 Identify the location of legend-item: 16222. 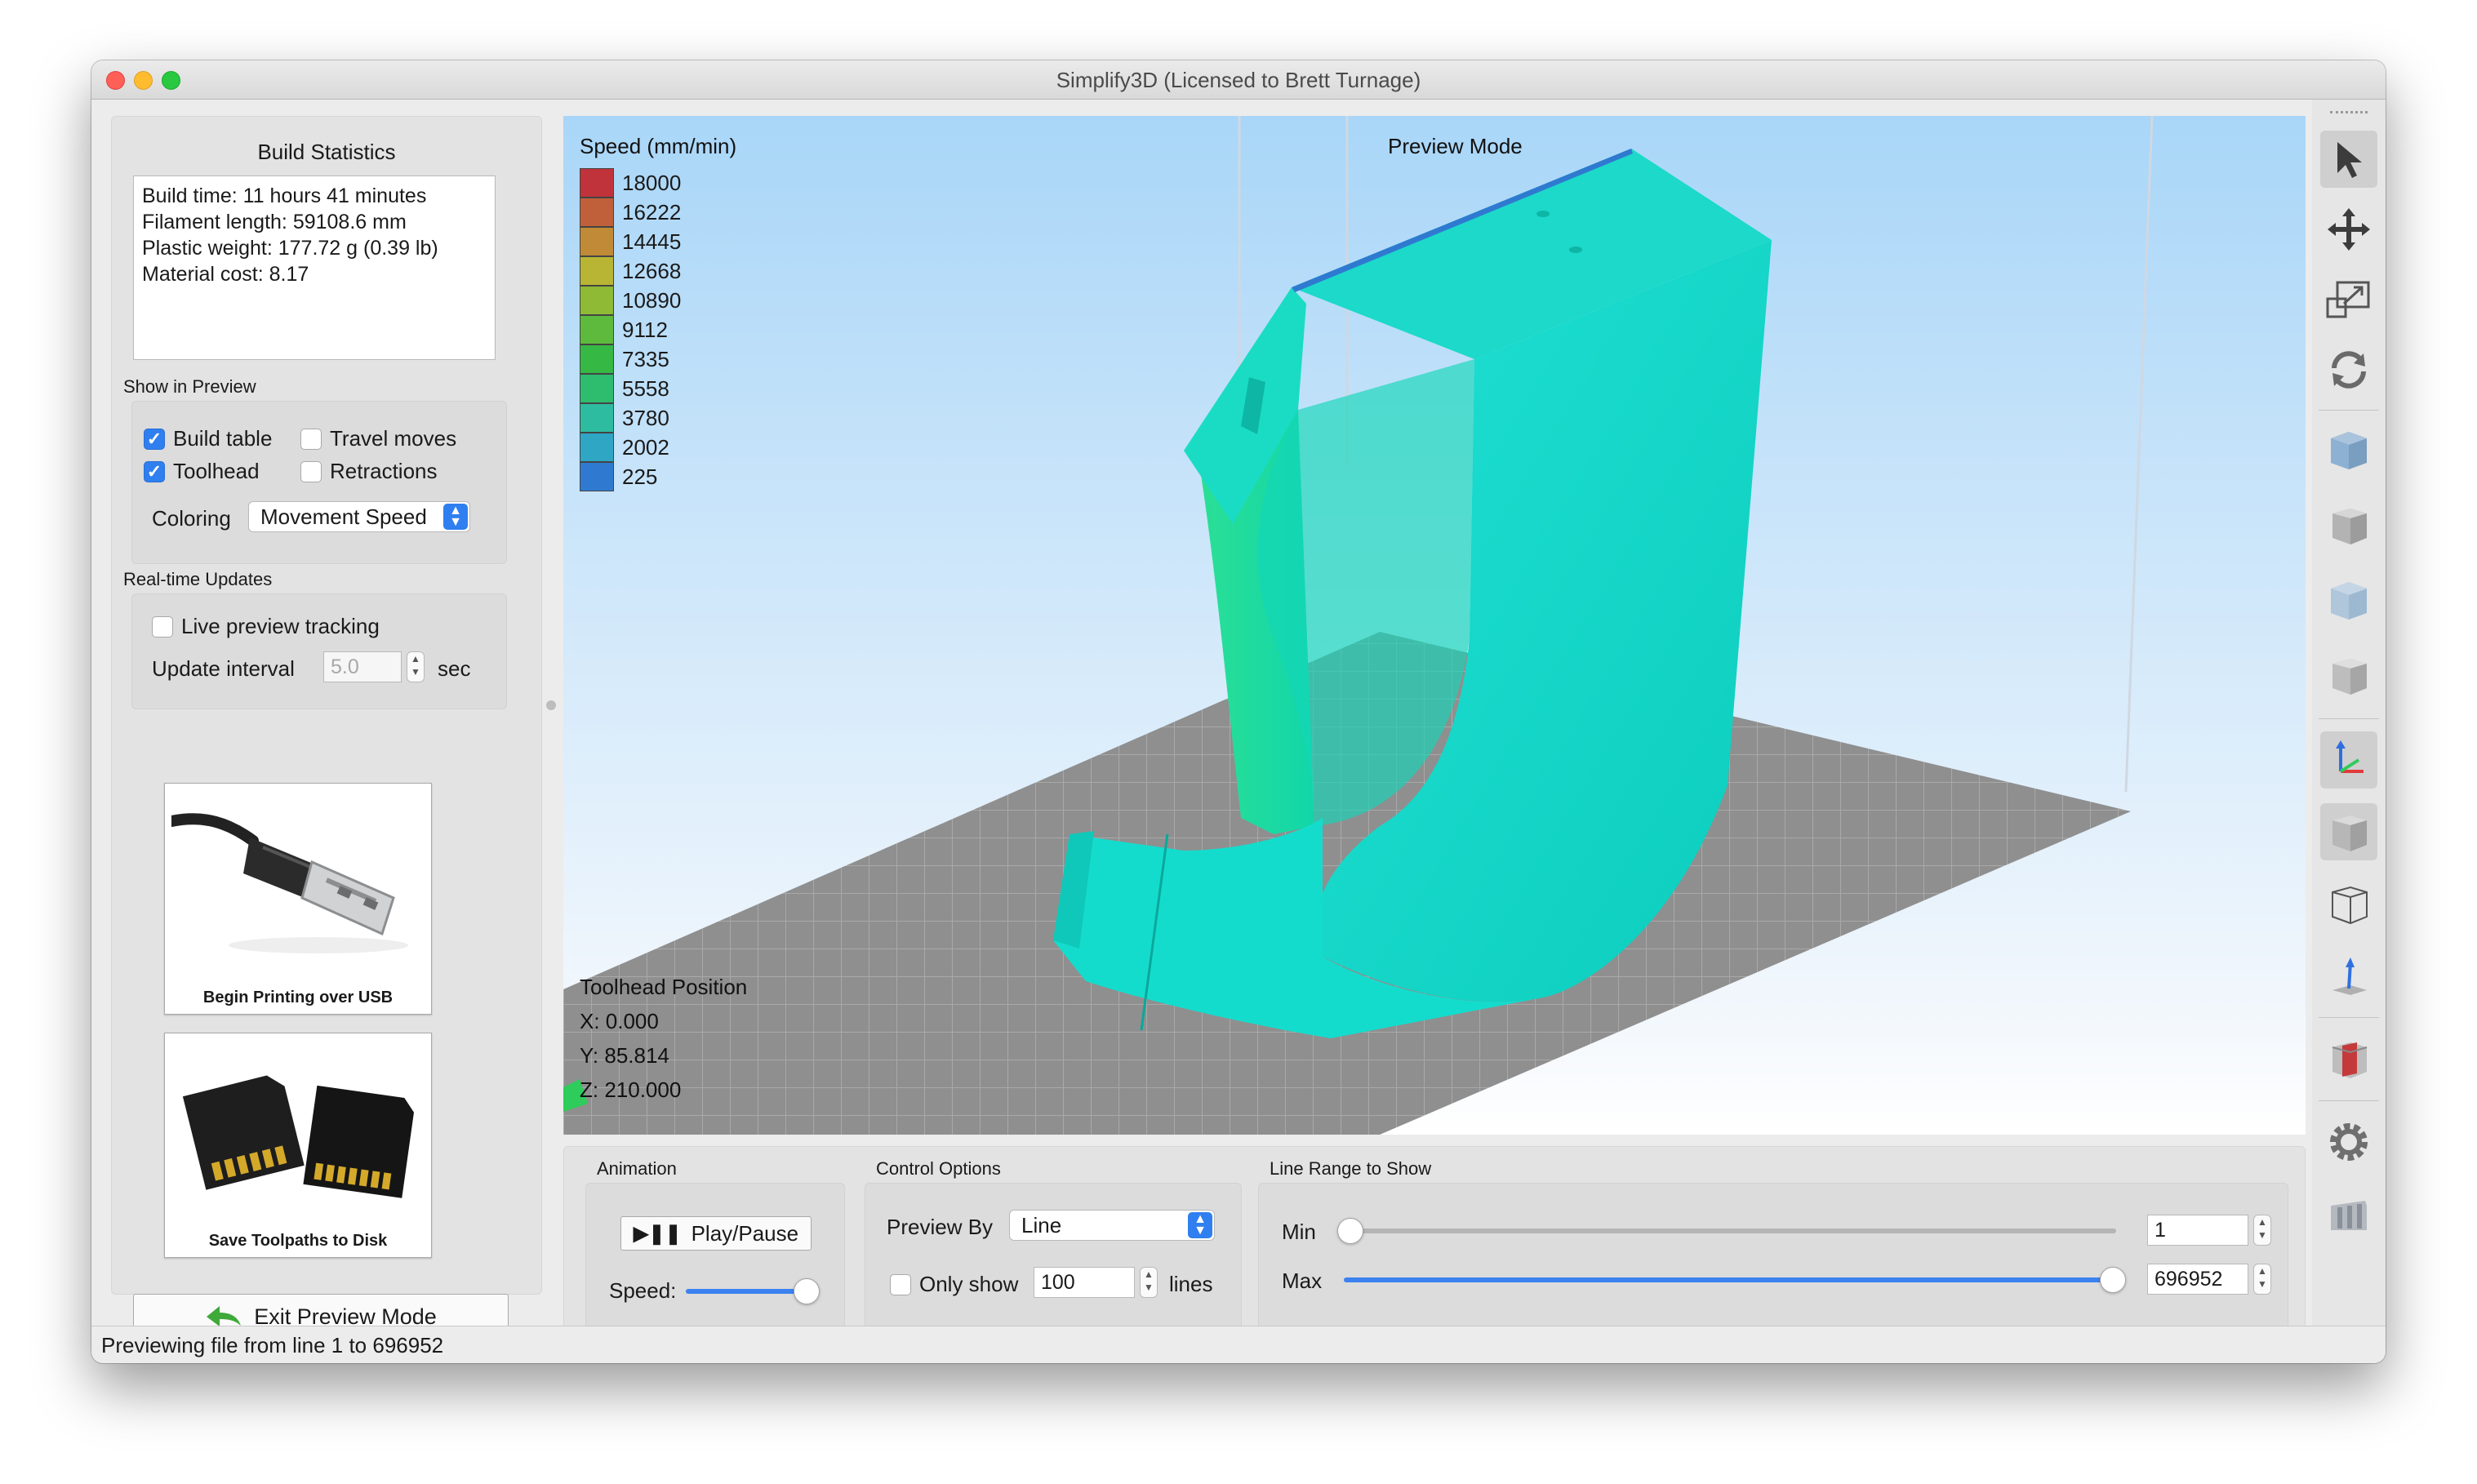
(630, 212).